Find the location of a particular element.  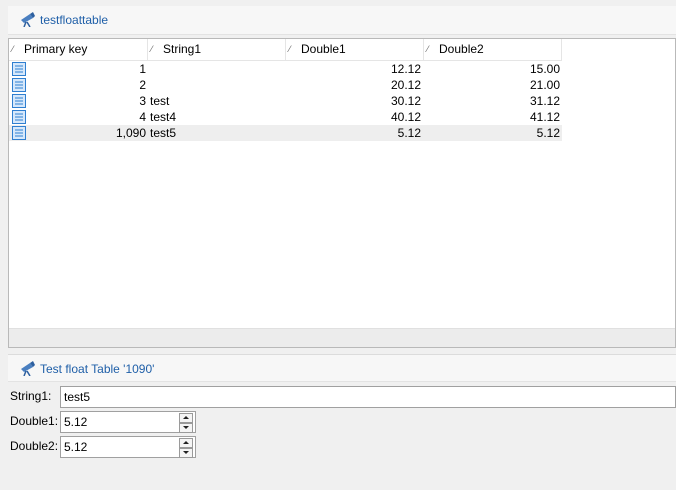

table-panel-title: testfloattable is located at coordinates (74, 20).